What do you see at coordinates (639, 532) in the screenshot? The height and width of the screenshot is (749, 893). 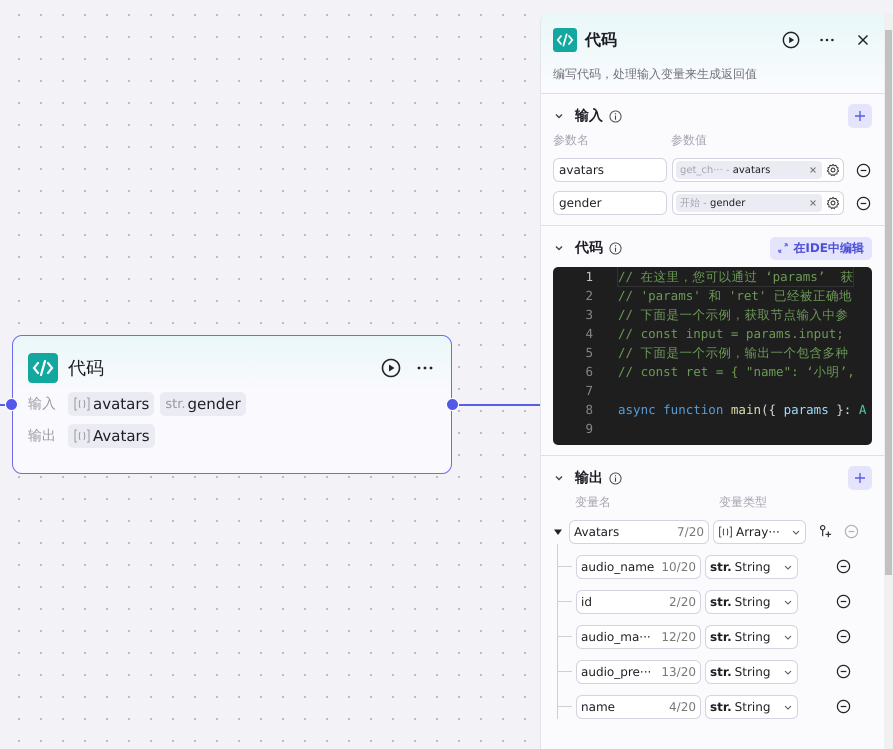 I see `input-field: Avatars 7/20` at bounding box center [639, 532].